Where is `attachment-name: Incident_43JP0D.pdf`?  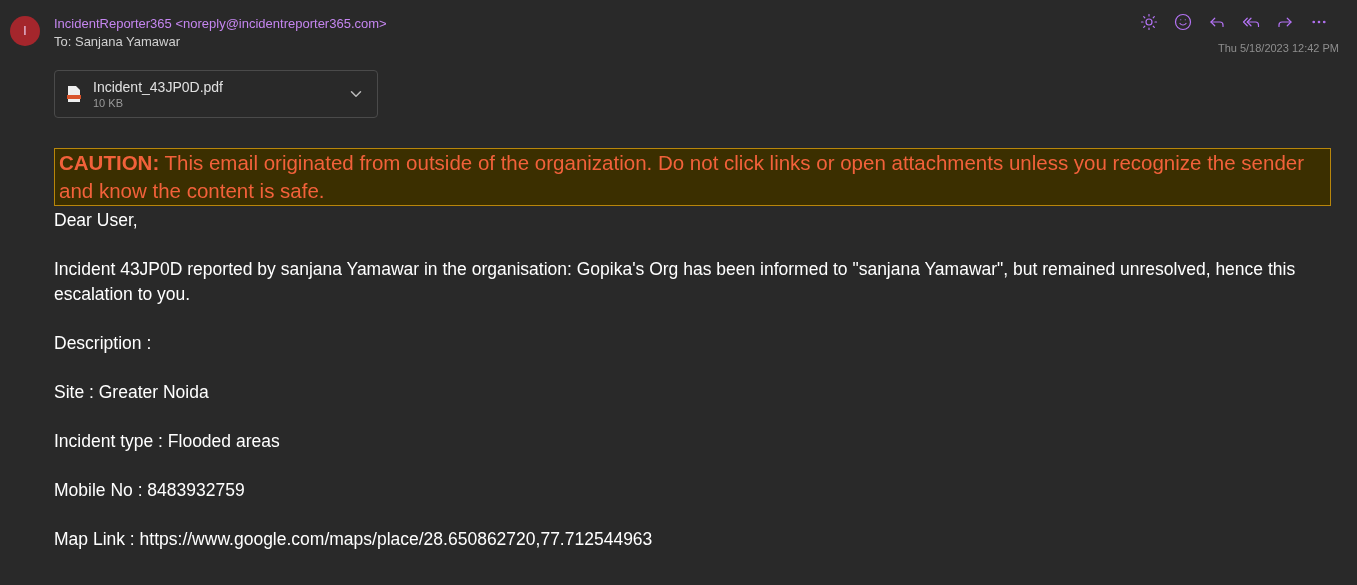
attachment-name: Incident_43JP0D.pdf is located at coordinates (158, 87).